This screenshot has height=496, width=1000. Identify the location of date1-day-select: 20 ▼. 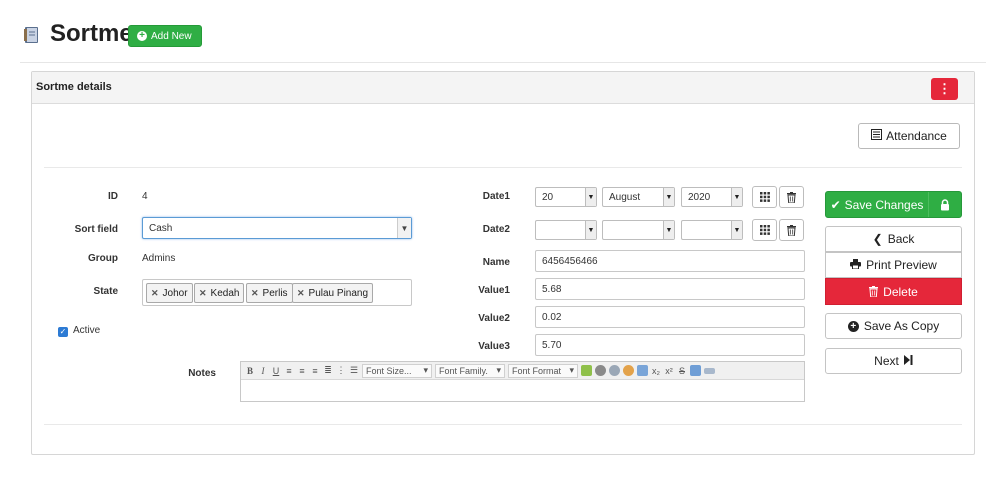
(566, 197).